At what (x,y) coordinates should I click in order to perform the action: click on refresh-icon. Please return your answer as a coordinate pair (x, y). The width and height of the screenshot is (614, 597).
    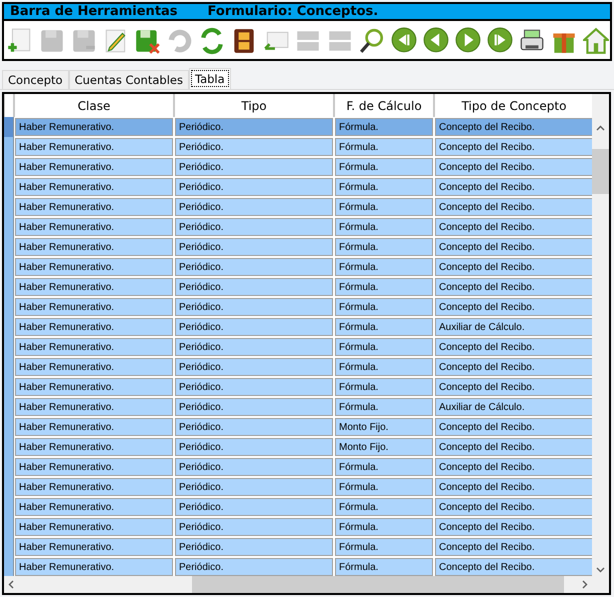
    Looking at the image, I should click on (211, 41).